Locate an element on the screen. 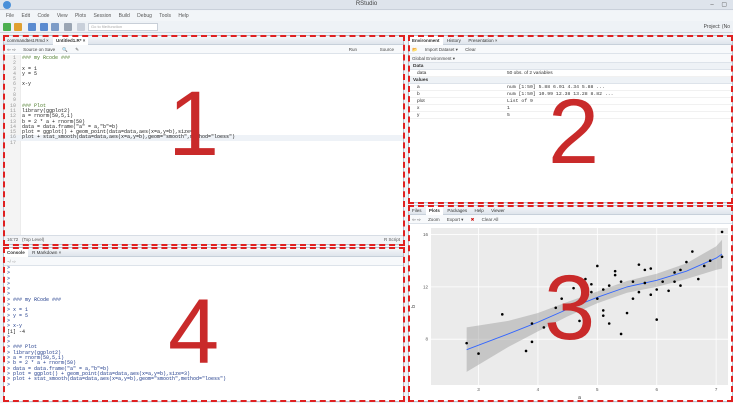 The image size is (733, 403). env-name: b is located at coordinates (418, 94).